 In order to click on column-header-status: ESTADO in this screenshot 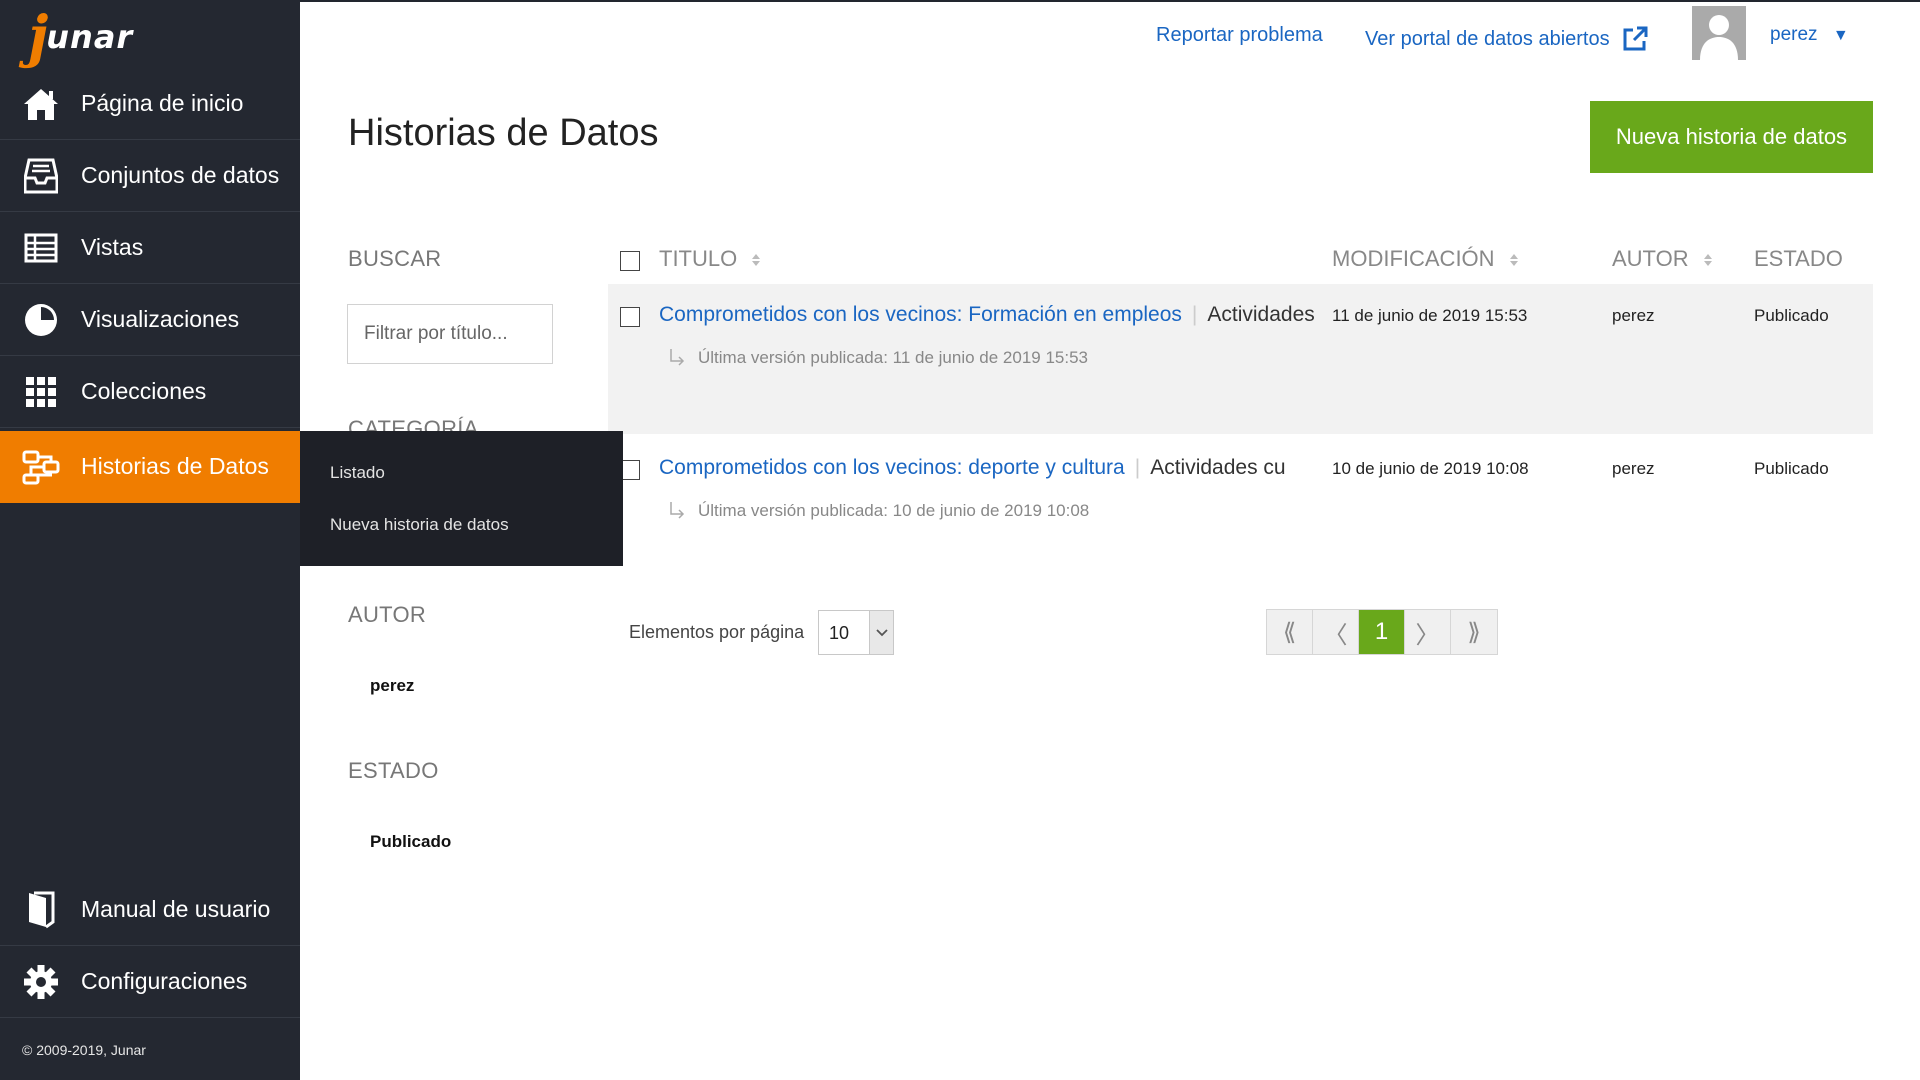, I will do `click(1798, 258)`.